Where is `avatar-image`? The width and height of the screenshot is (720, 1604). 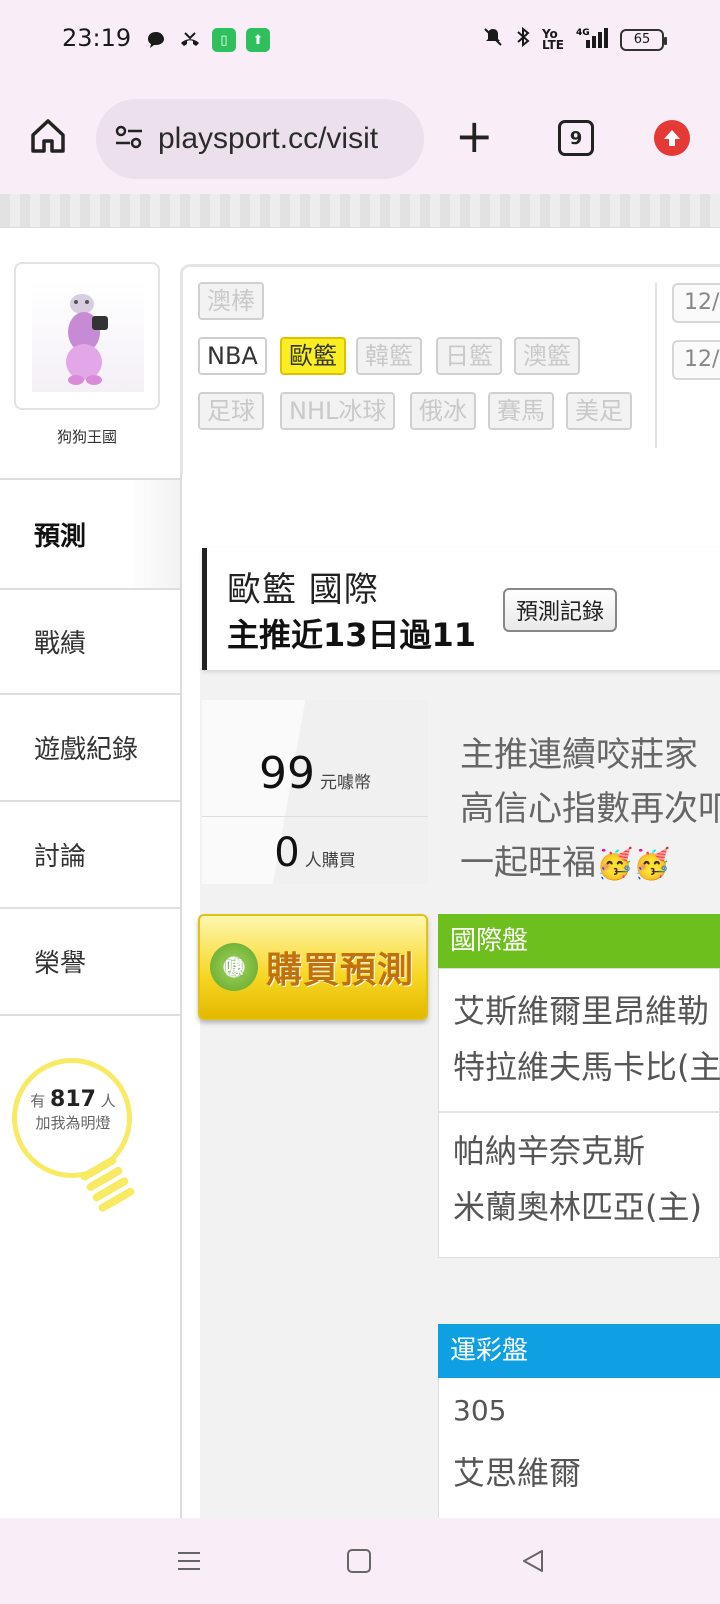 avatar-image is located at coordinates (88, 337).